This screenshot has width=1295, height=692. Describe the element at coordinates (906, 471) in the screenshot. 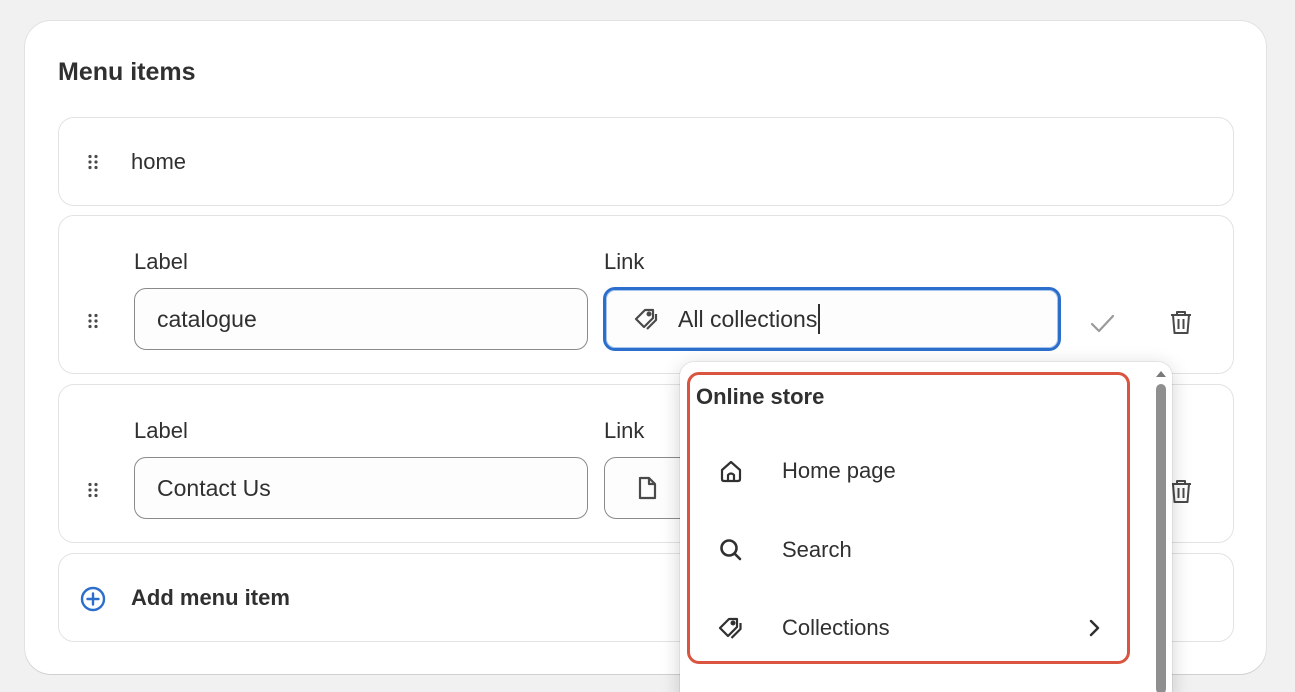

I see `option-home-page: Home page` at that location.